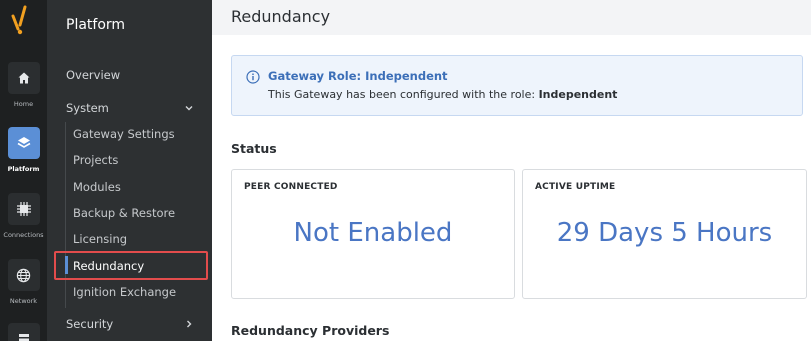 The width and height of the screenshot is (811, 341). What do you see at coordinates (358, 76) in the screenshot?
I see `alert-title: Gateway Role: Independent` at bounding box center [358, 76].